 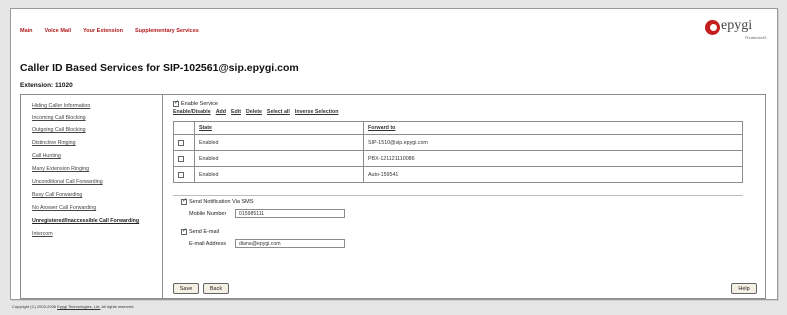 What do you see at coordinates (553, 128) in the screenshot?
I see `header-forward-to: Forward to` at bounding box center [553, 128].